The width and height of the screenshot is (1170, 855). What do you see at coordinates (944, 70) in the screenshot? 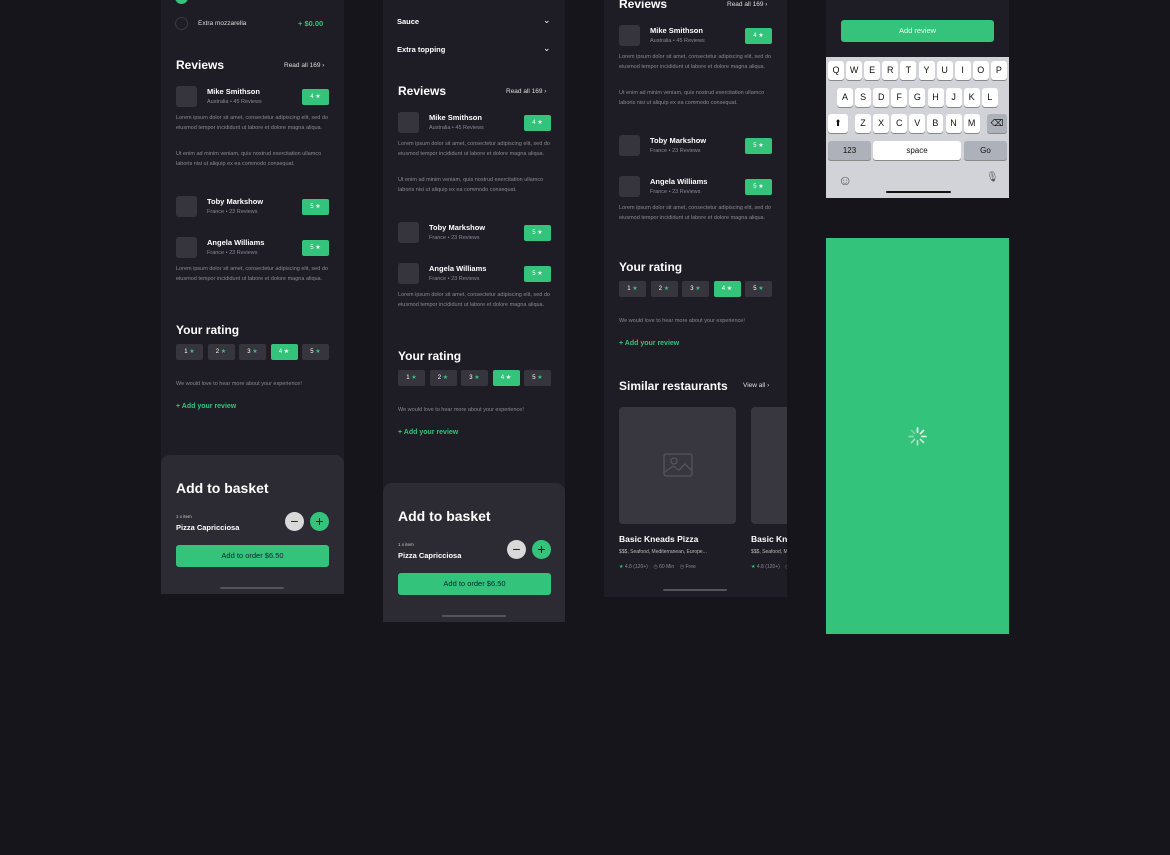
I see `key-u: U` at bounding box center [944, 70].